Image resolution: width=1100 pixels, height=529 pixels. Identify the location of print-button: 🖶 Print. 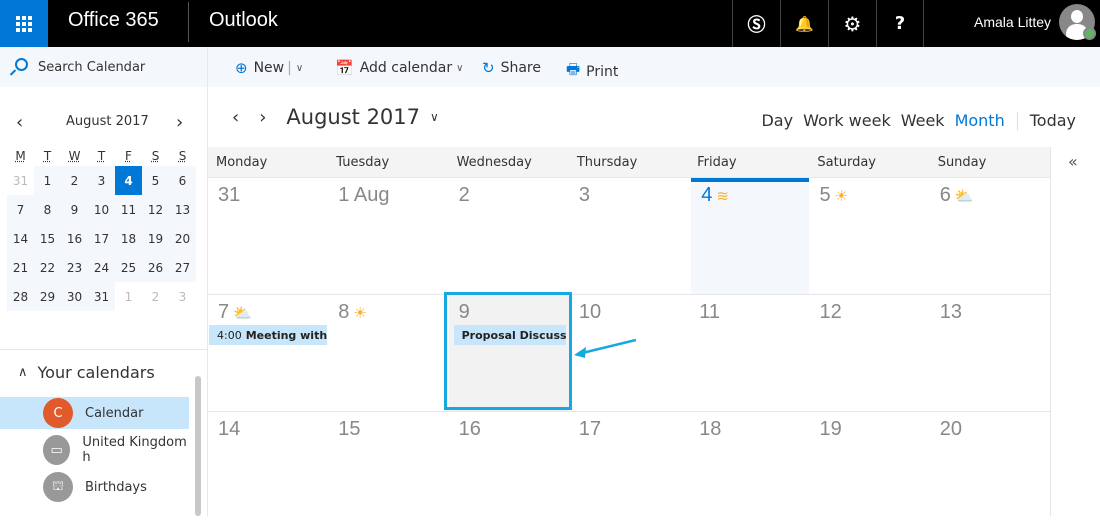
(592, 71).